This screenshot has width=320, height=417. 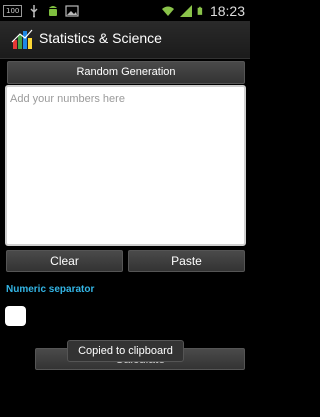 I want to click on wifi-icon, so click(x=167, y=11).